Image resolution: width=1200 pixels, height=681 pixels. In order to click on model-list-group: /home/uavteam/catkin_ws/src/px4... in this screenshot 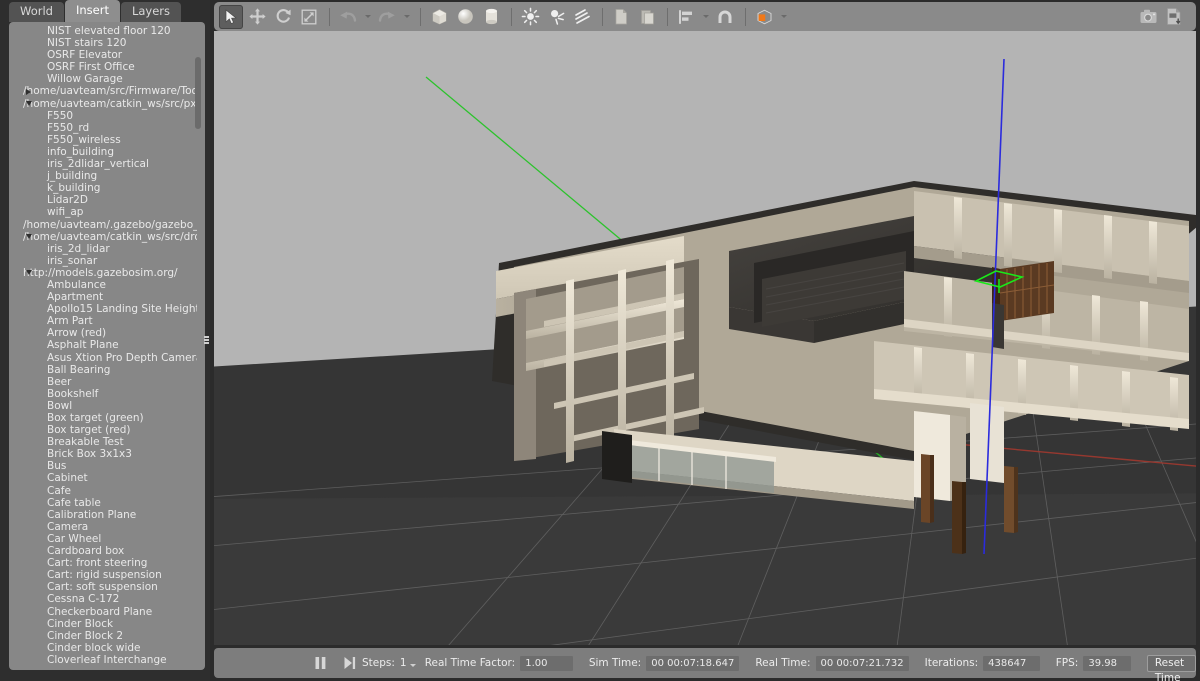, I will do `click(104, 104)`.